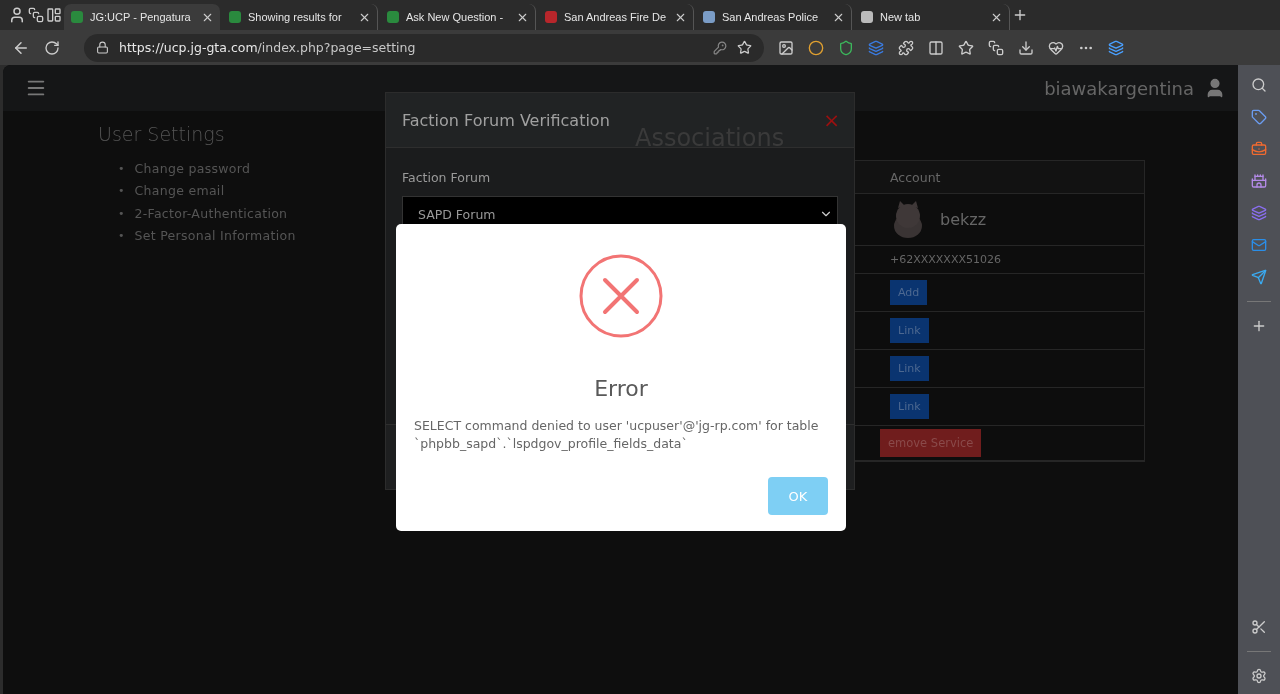  I want to click on settings-link: Change password, so click(192, 168).